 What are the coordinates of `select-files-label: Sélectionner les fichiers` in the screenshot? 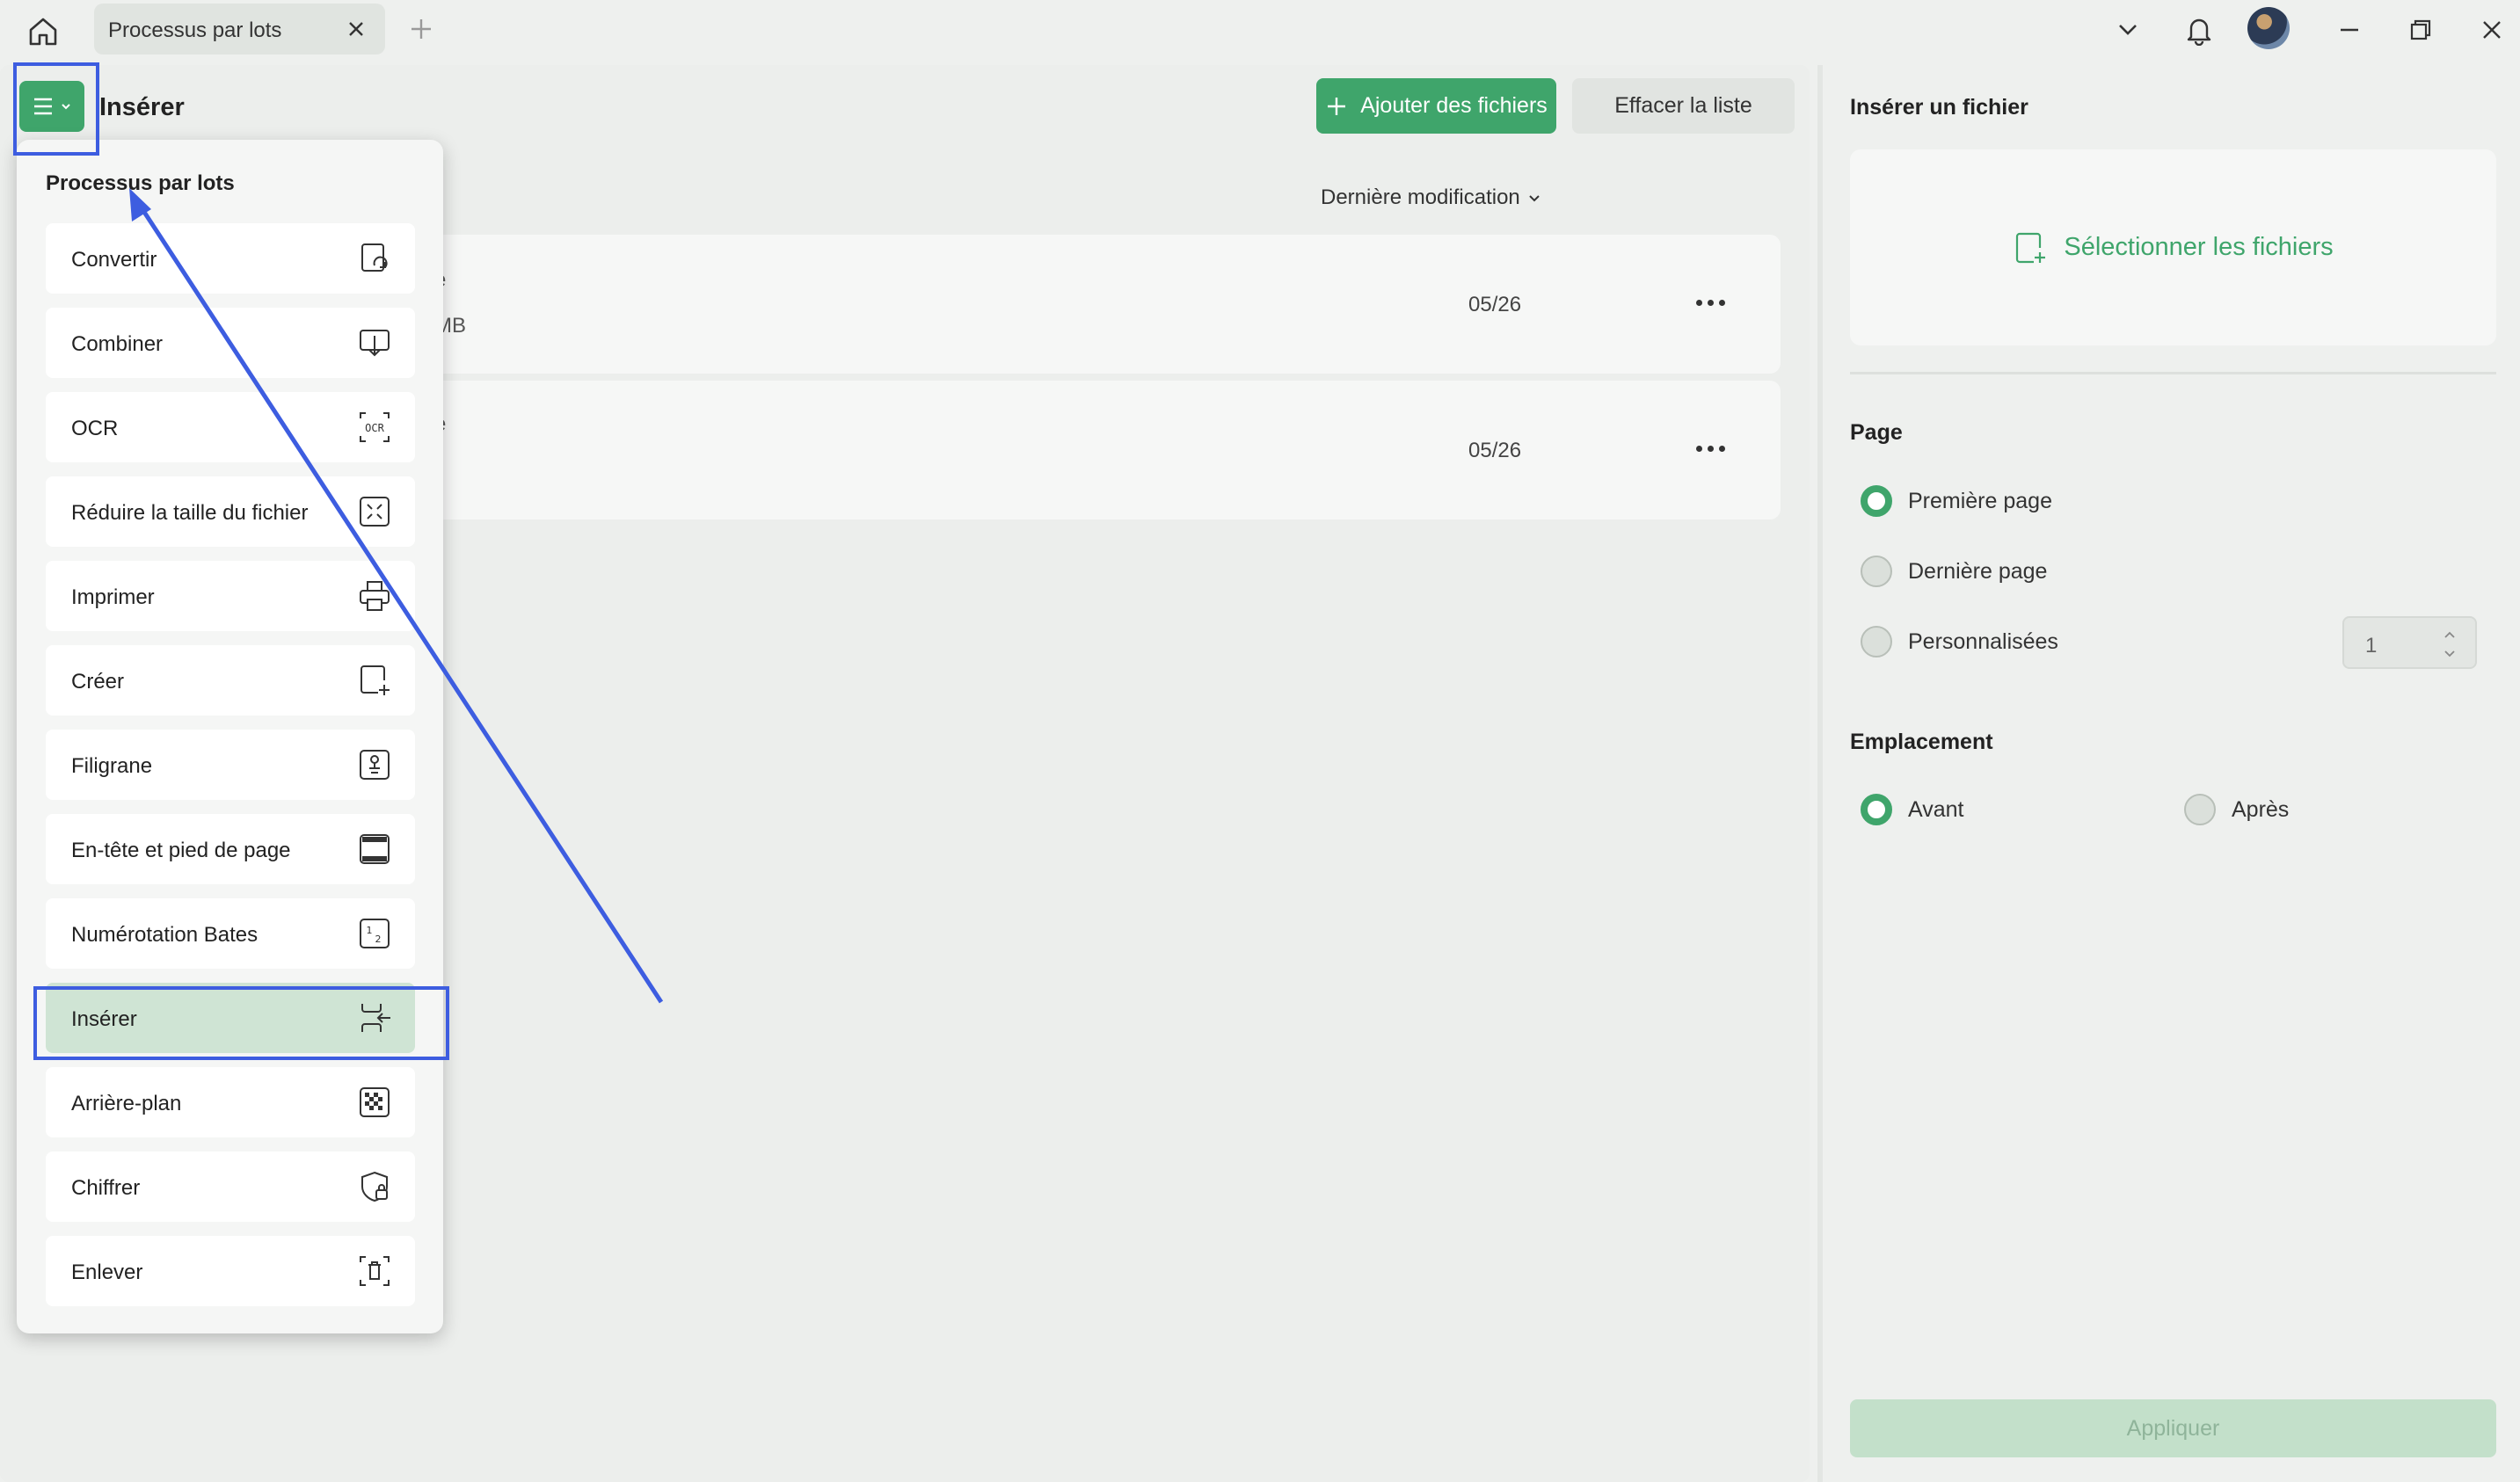 It's located at (2199, 247).